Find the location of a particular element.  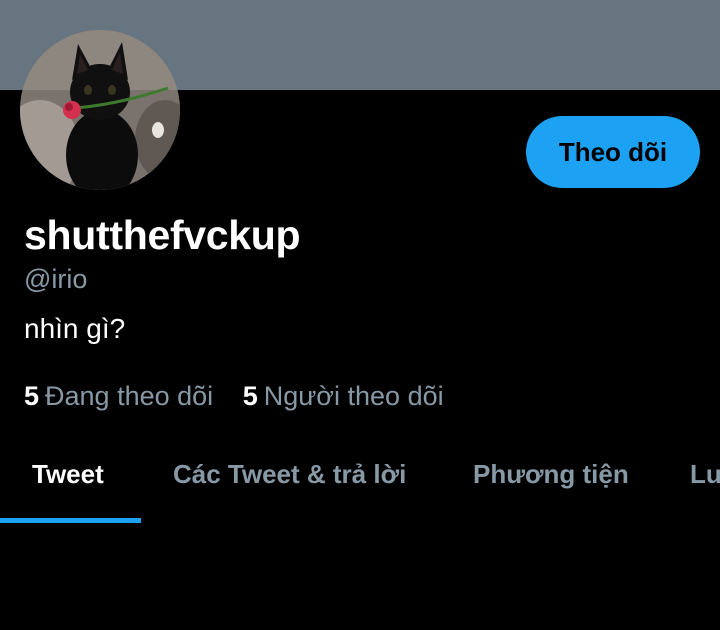

followers-stat: 5 Người theo dõi is located at coordinates (343, 396).